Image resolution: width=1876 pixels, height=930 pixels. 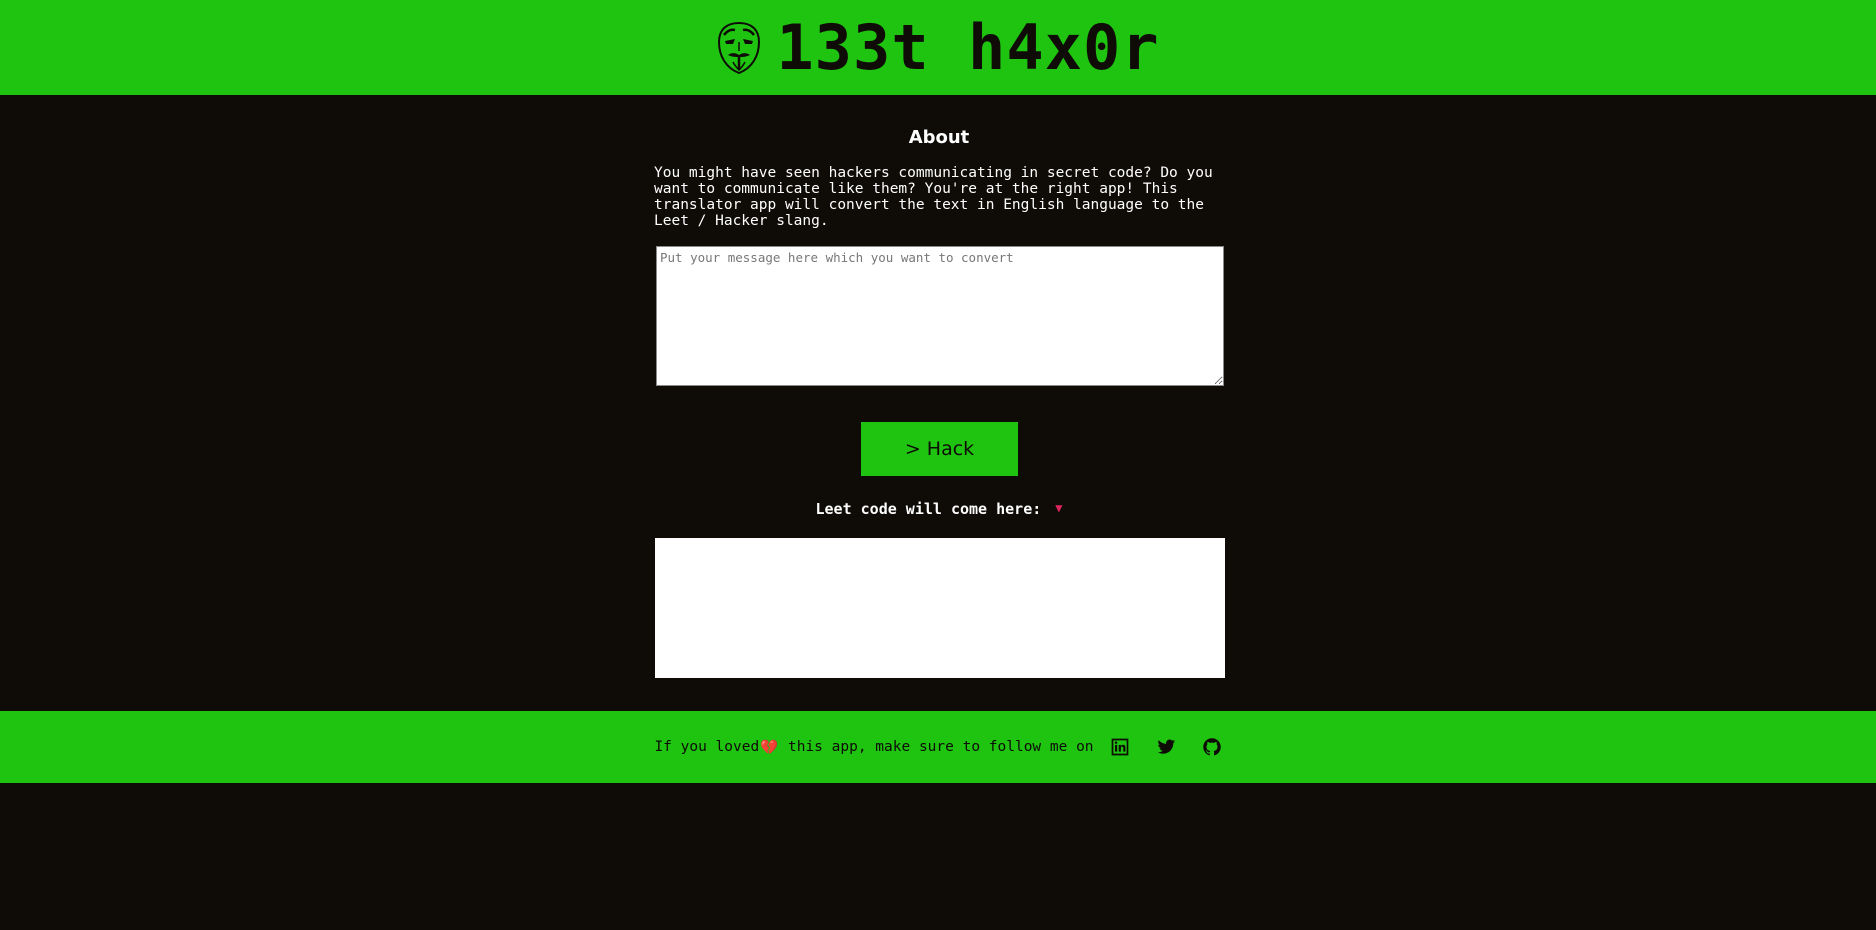 I want to click on github-icon, so click(x=1211, y=747).